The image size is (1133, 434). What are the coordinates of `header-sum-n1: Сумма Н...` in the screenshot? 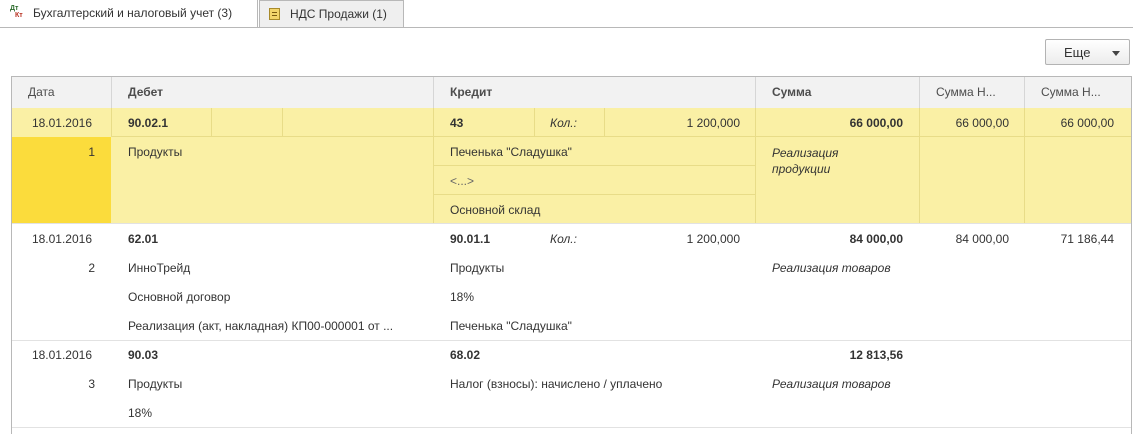 It's located at (966, 92).